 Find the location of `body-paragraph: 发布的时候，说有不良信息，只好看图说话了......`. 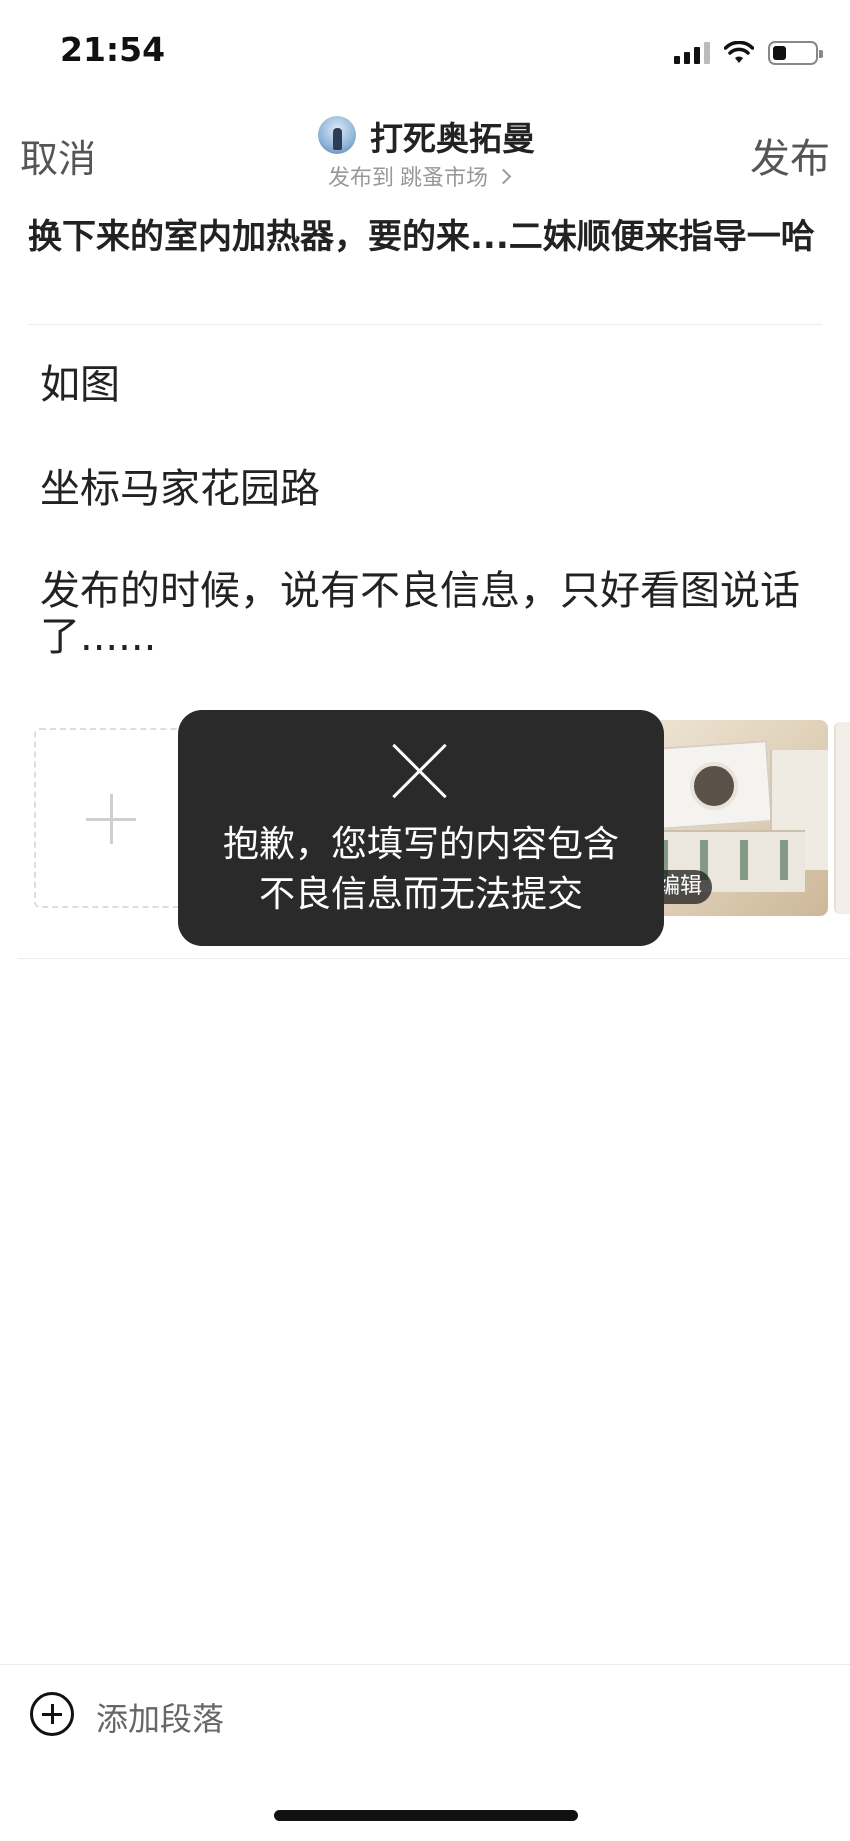

body-paragraph: 发布的时候，说有不良信息，只好看图说话了...... is located at coordinates (420, 614).